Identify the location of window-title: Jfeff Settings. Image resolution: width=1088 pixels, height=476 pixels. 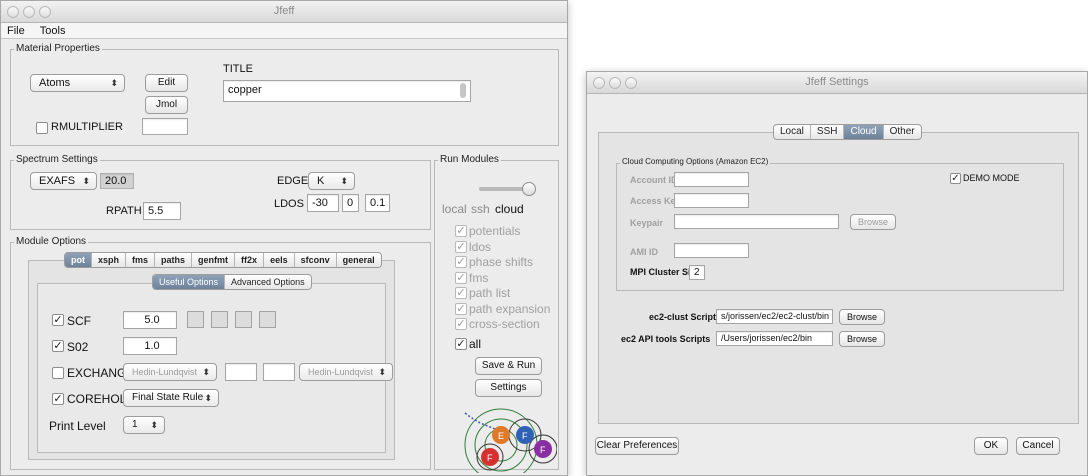
(837, 82).